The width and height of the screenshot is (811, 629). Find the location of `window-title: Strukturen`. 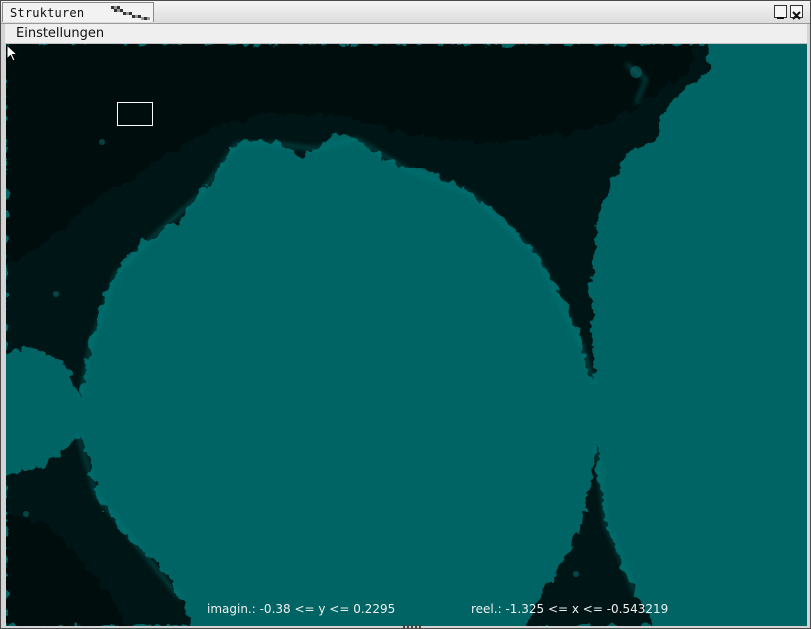

window-title: Strukturen is located at coordinates (47, 13).